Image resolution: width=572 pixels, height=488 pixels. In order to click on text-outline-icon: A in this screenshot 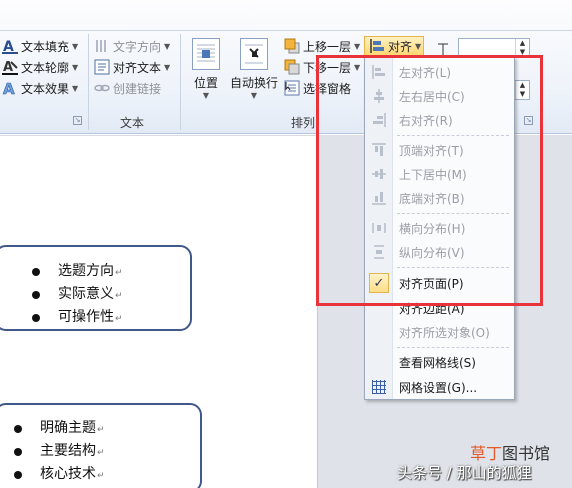, I will do `click(10, 67)`.